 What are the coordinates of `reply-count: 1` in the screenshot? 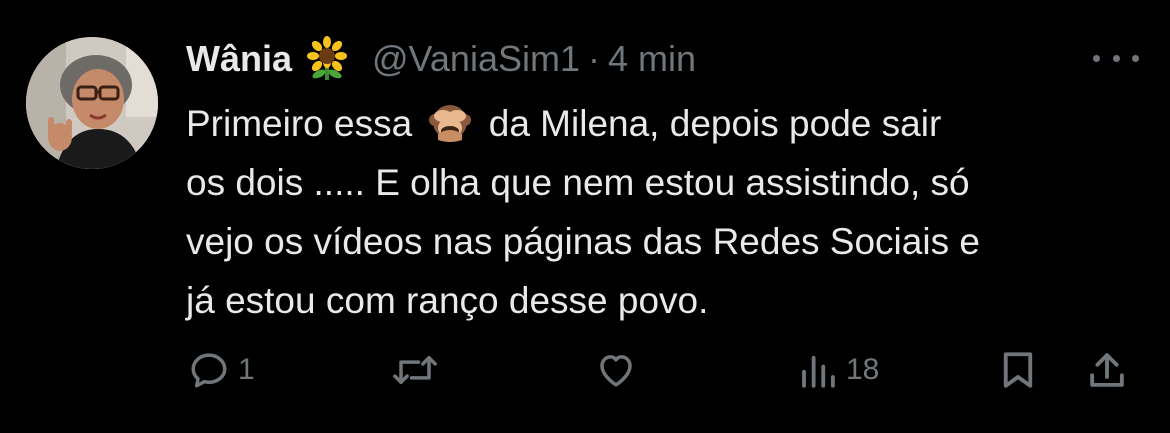 It's located at (246, 369).